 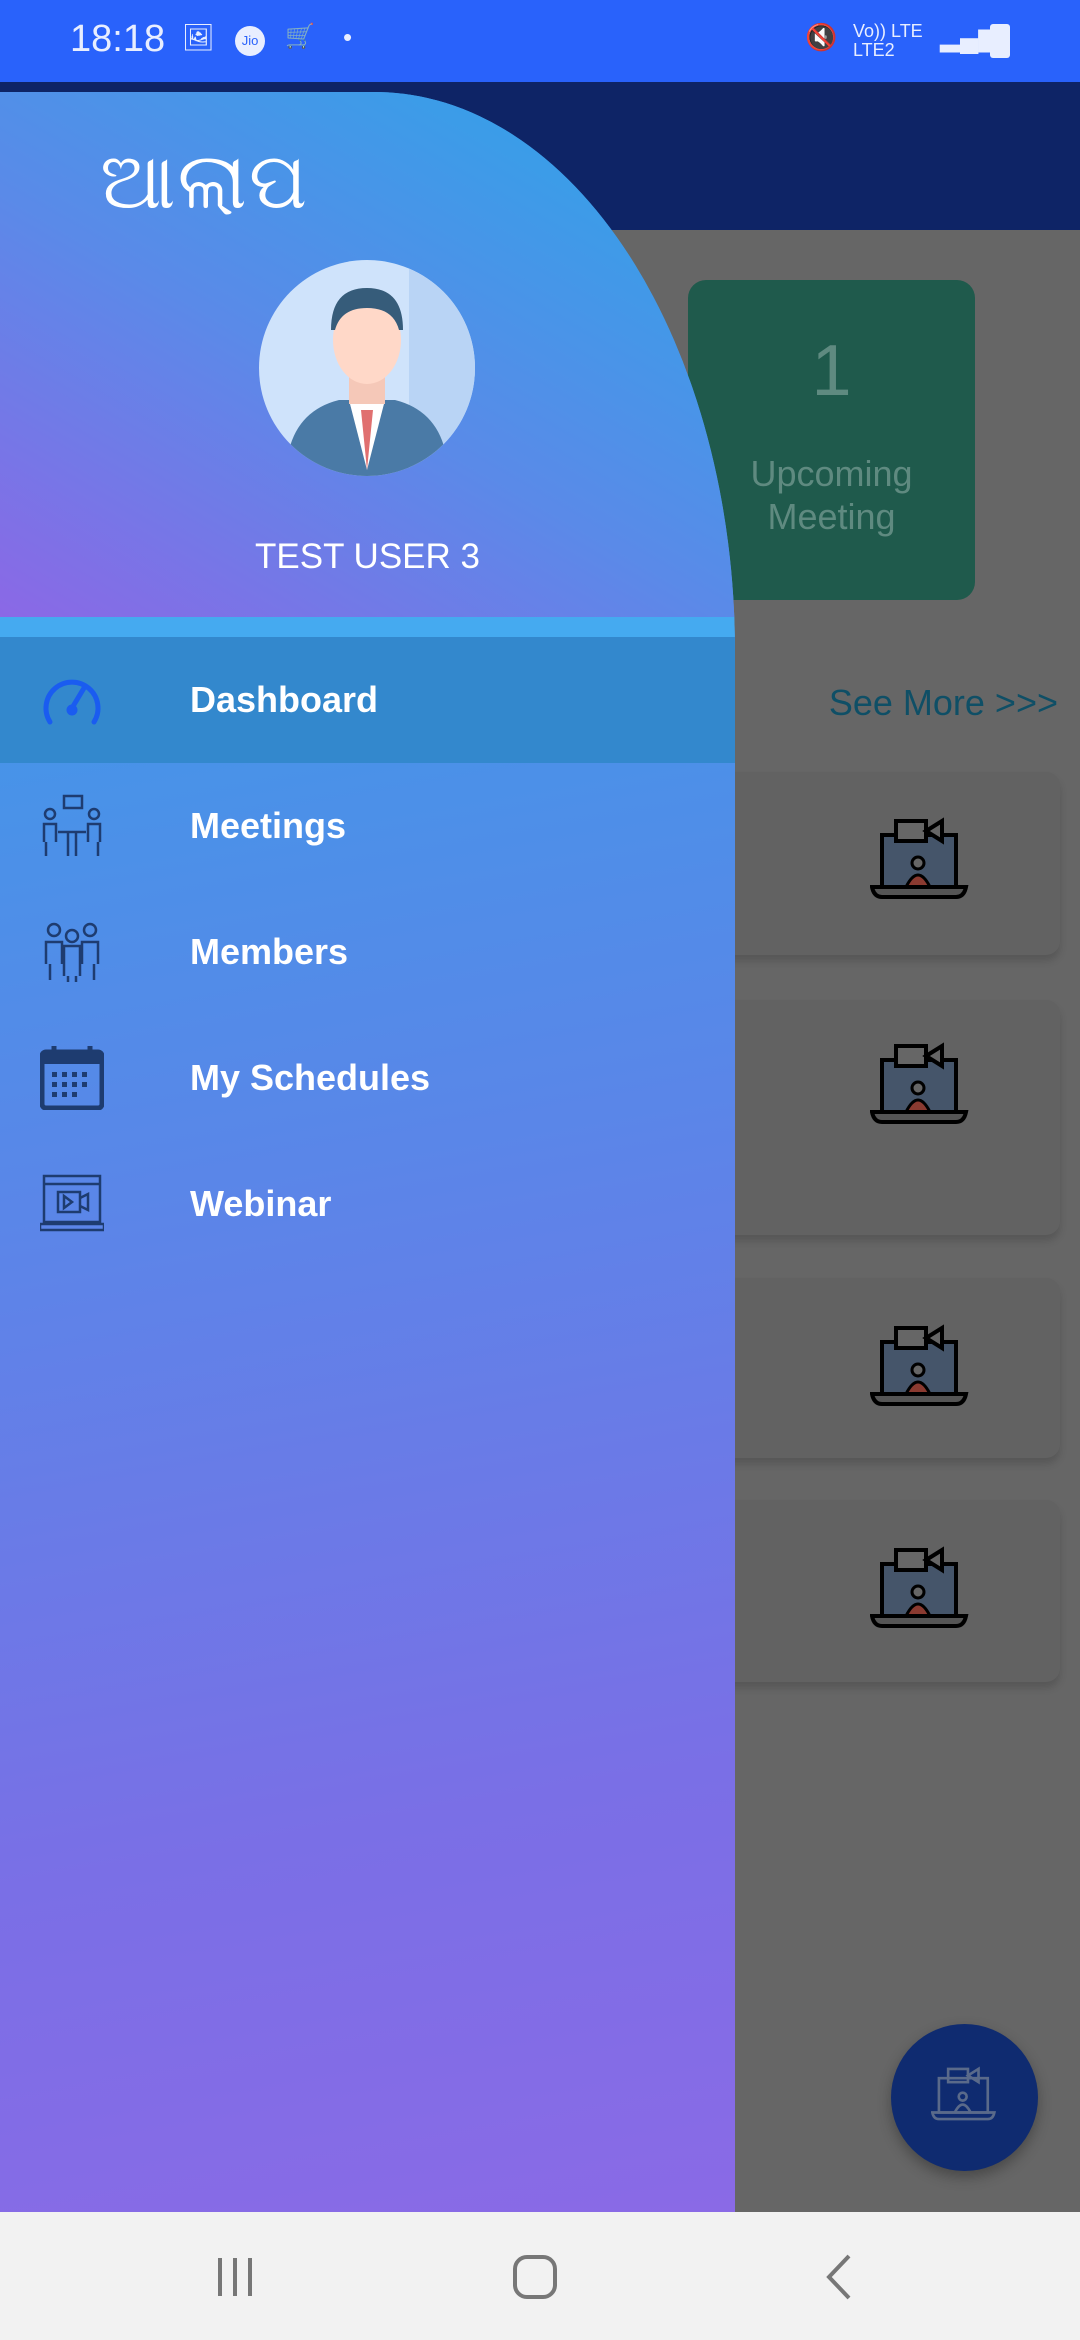 I want to click on meeting-icon, so click(x=72, y=825).